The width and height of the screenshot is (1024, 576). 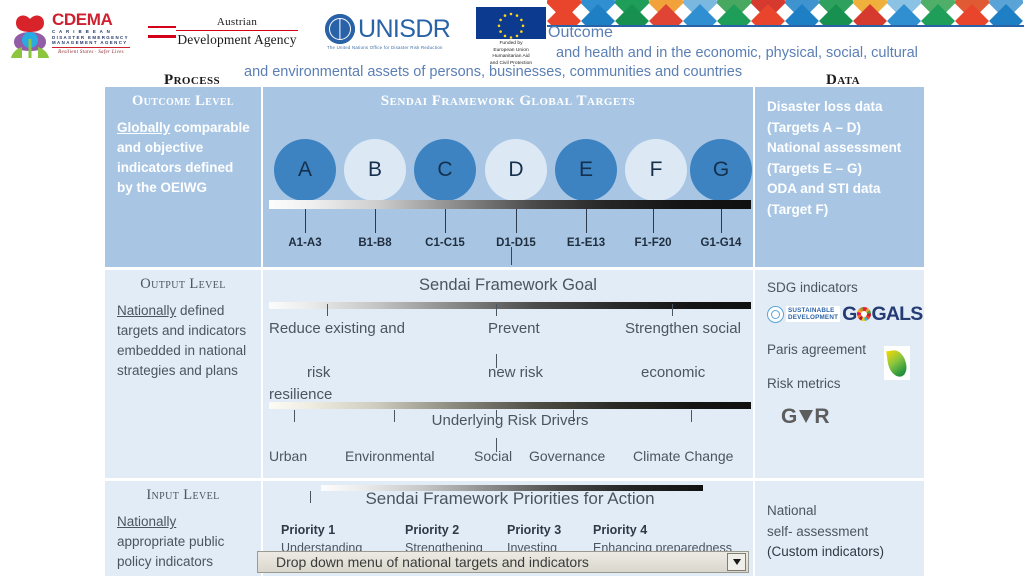 What do you see at coordinates (162, 32) in the screenshot?
I see `ada-flag-icon` at bounding box center [162, 32].